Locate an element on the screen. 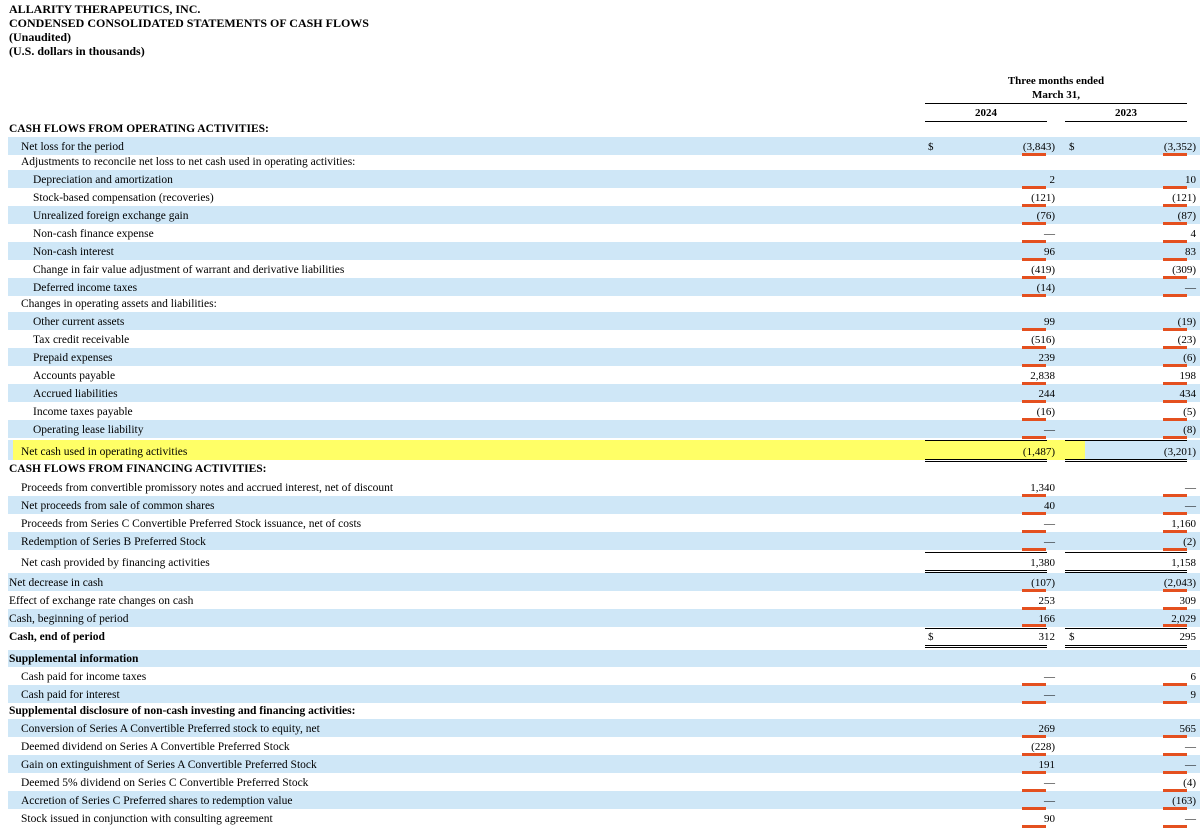  value-2023: (3,201) is located at coordinates (1179, 452).